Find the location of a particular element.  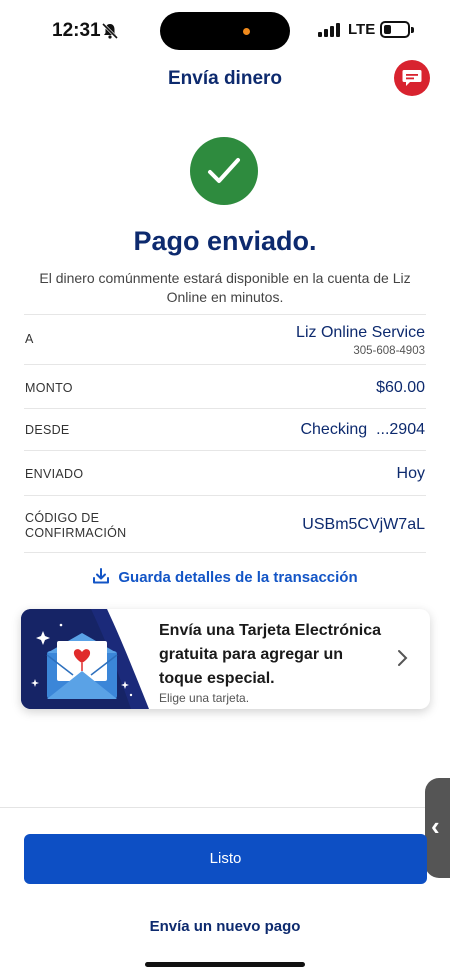

recipient-phone: 305-608-4903 is located at coordinates (389, 351).